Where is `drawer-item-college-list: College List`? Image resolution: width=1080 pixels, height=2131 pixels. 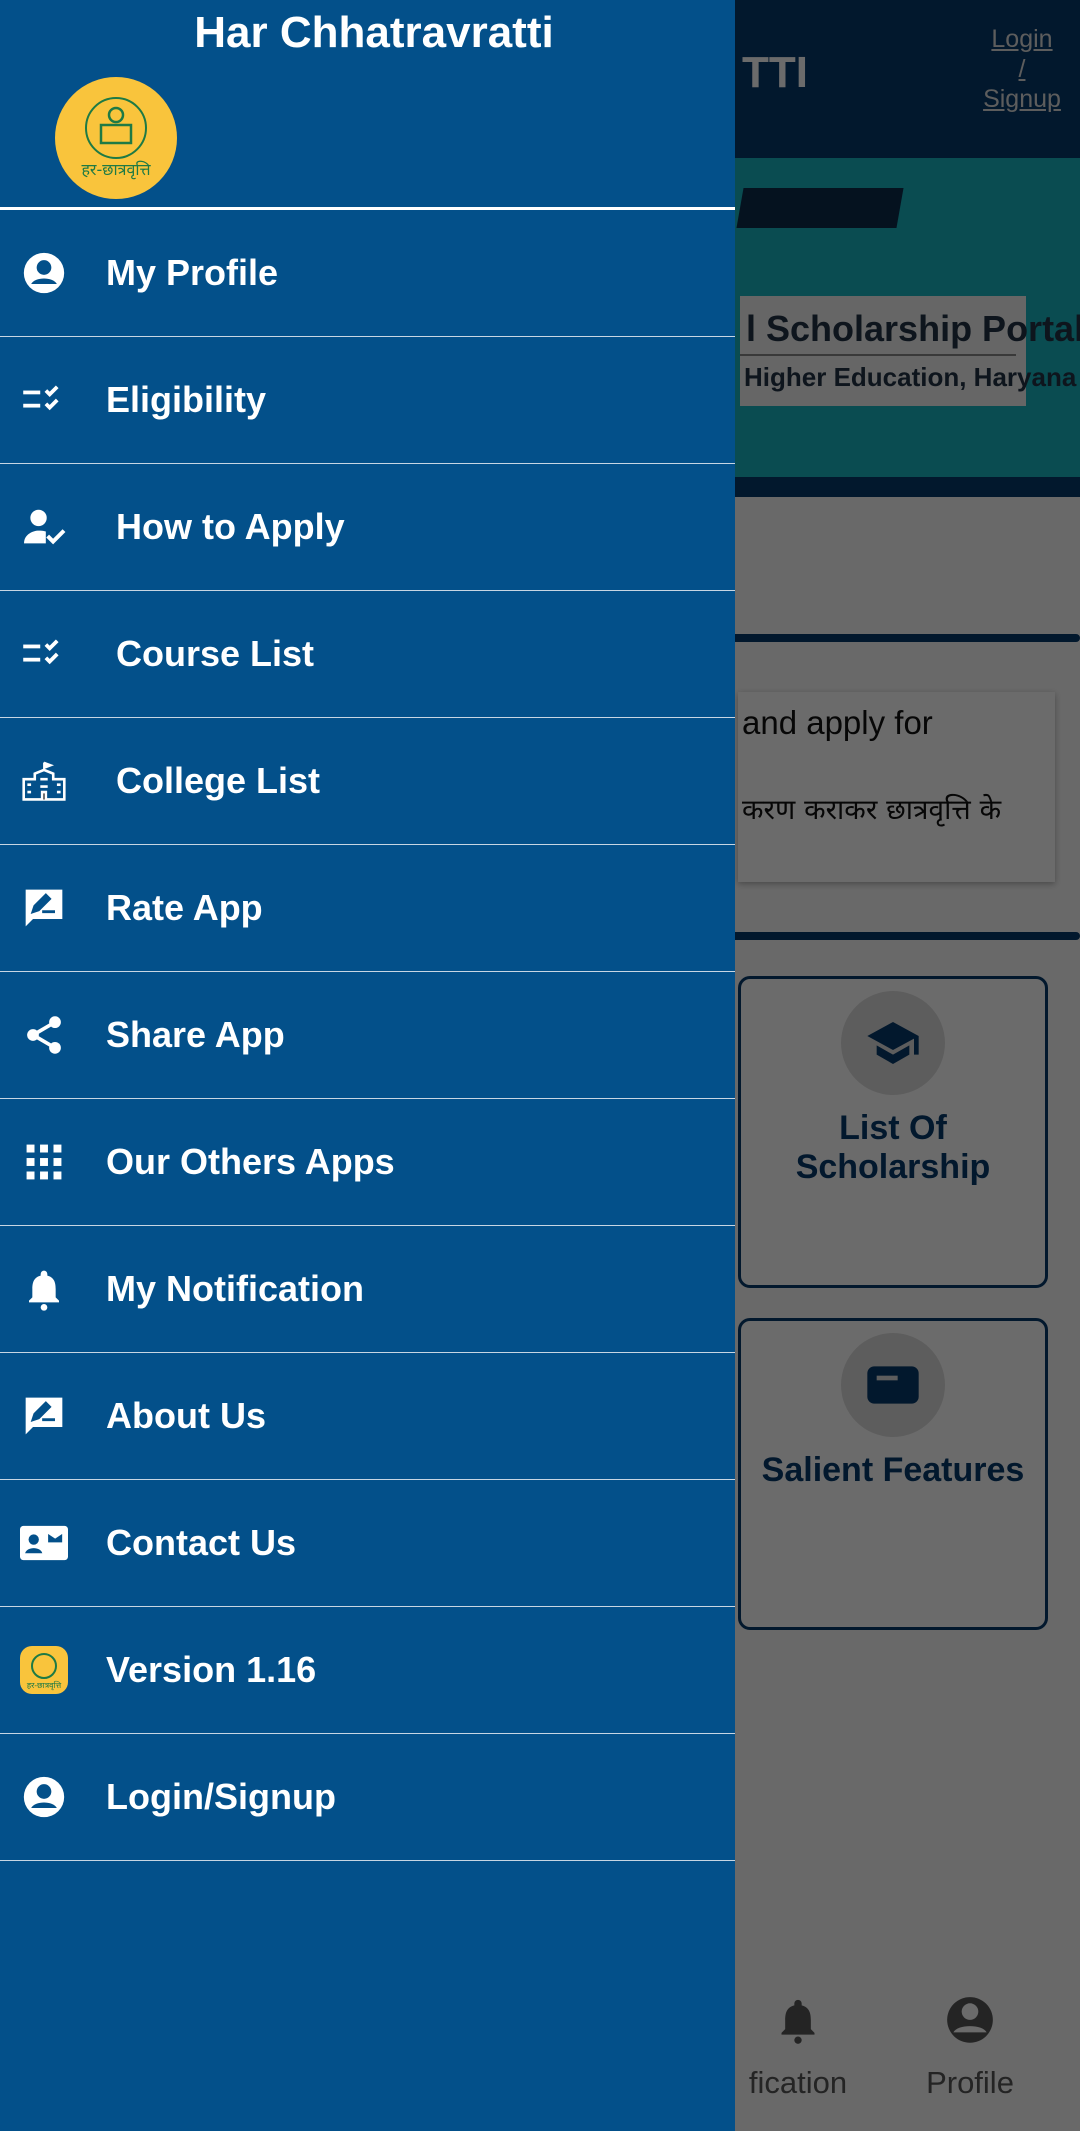
drawer-item-college-list: College List is located at coordinates (367, 781).